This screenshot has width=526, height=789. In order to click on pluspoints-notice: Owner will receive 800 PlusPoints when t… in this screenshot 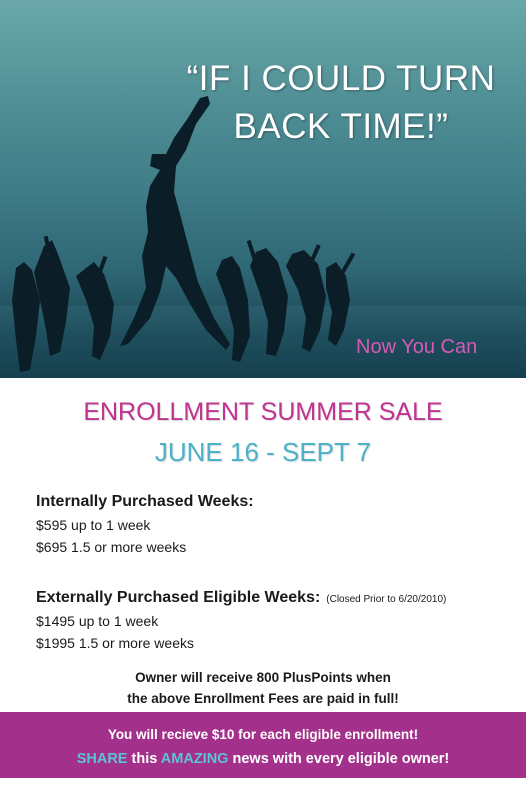, I will do `click(263, 688)`.